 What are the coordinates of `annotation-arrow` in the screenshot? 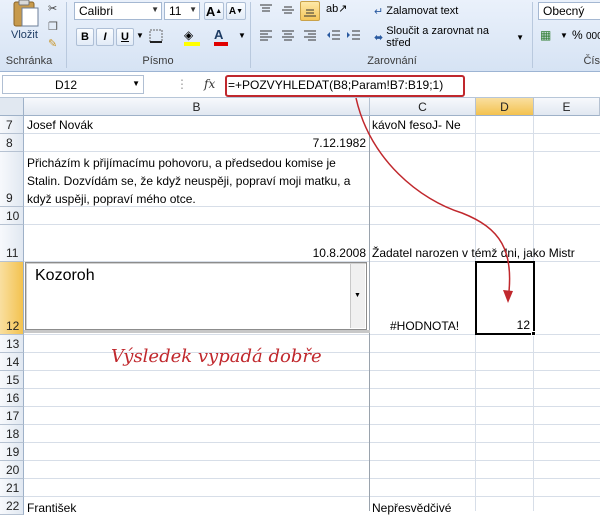 It's located at (434, 200).